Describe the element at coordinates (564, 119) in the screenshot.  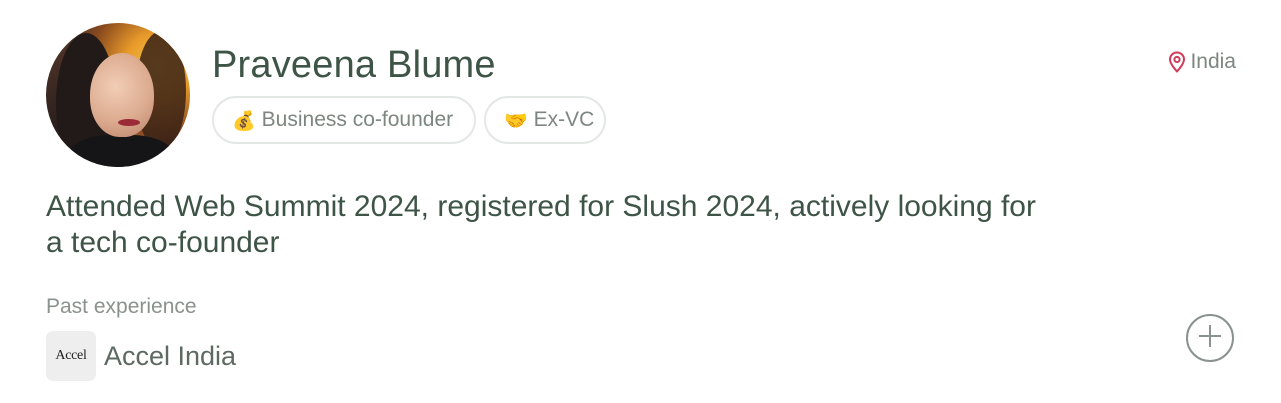
I see `tag-label: Ex-VC` at that location.